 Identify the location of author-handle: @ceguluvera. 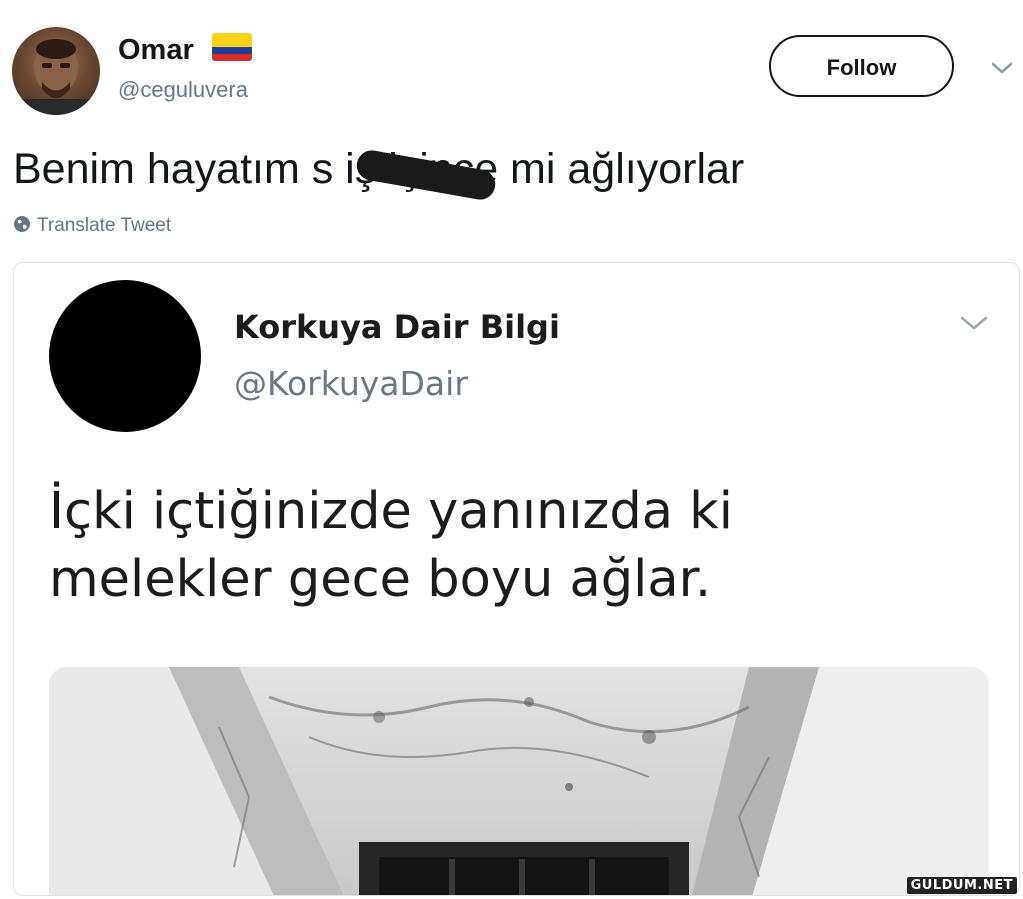
(183, 90).